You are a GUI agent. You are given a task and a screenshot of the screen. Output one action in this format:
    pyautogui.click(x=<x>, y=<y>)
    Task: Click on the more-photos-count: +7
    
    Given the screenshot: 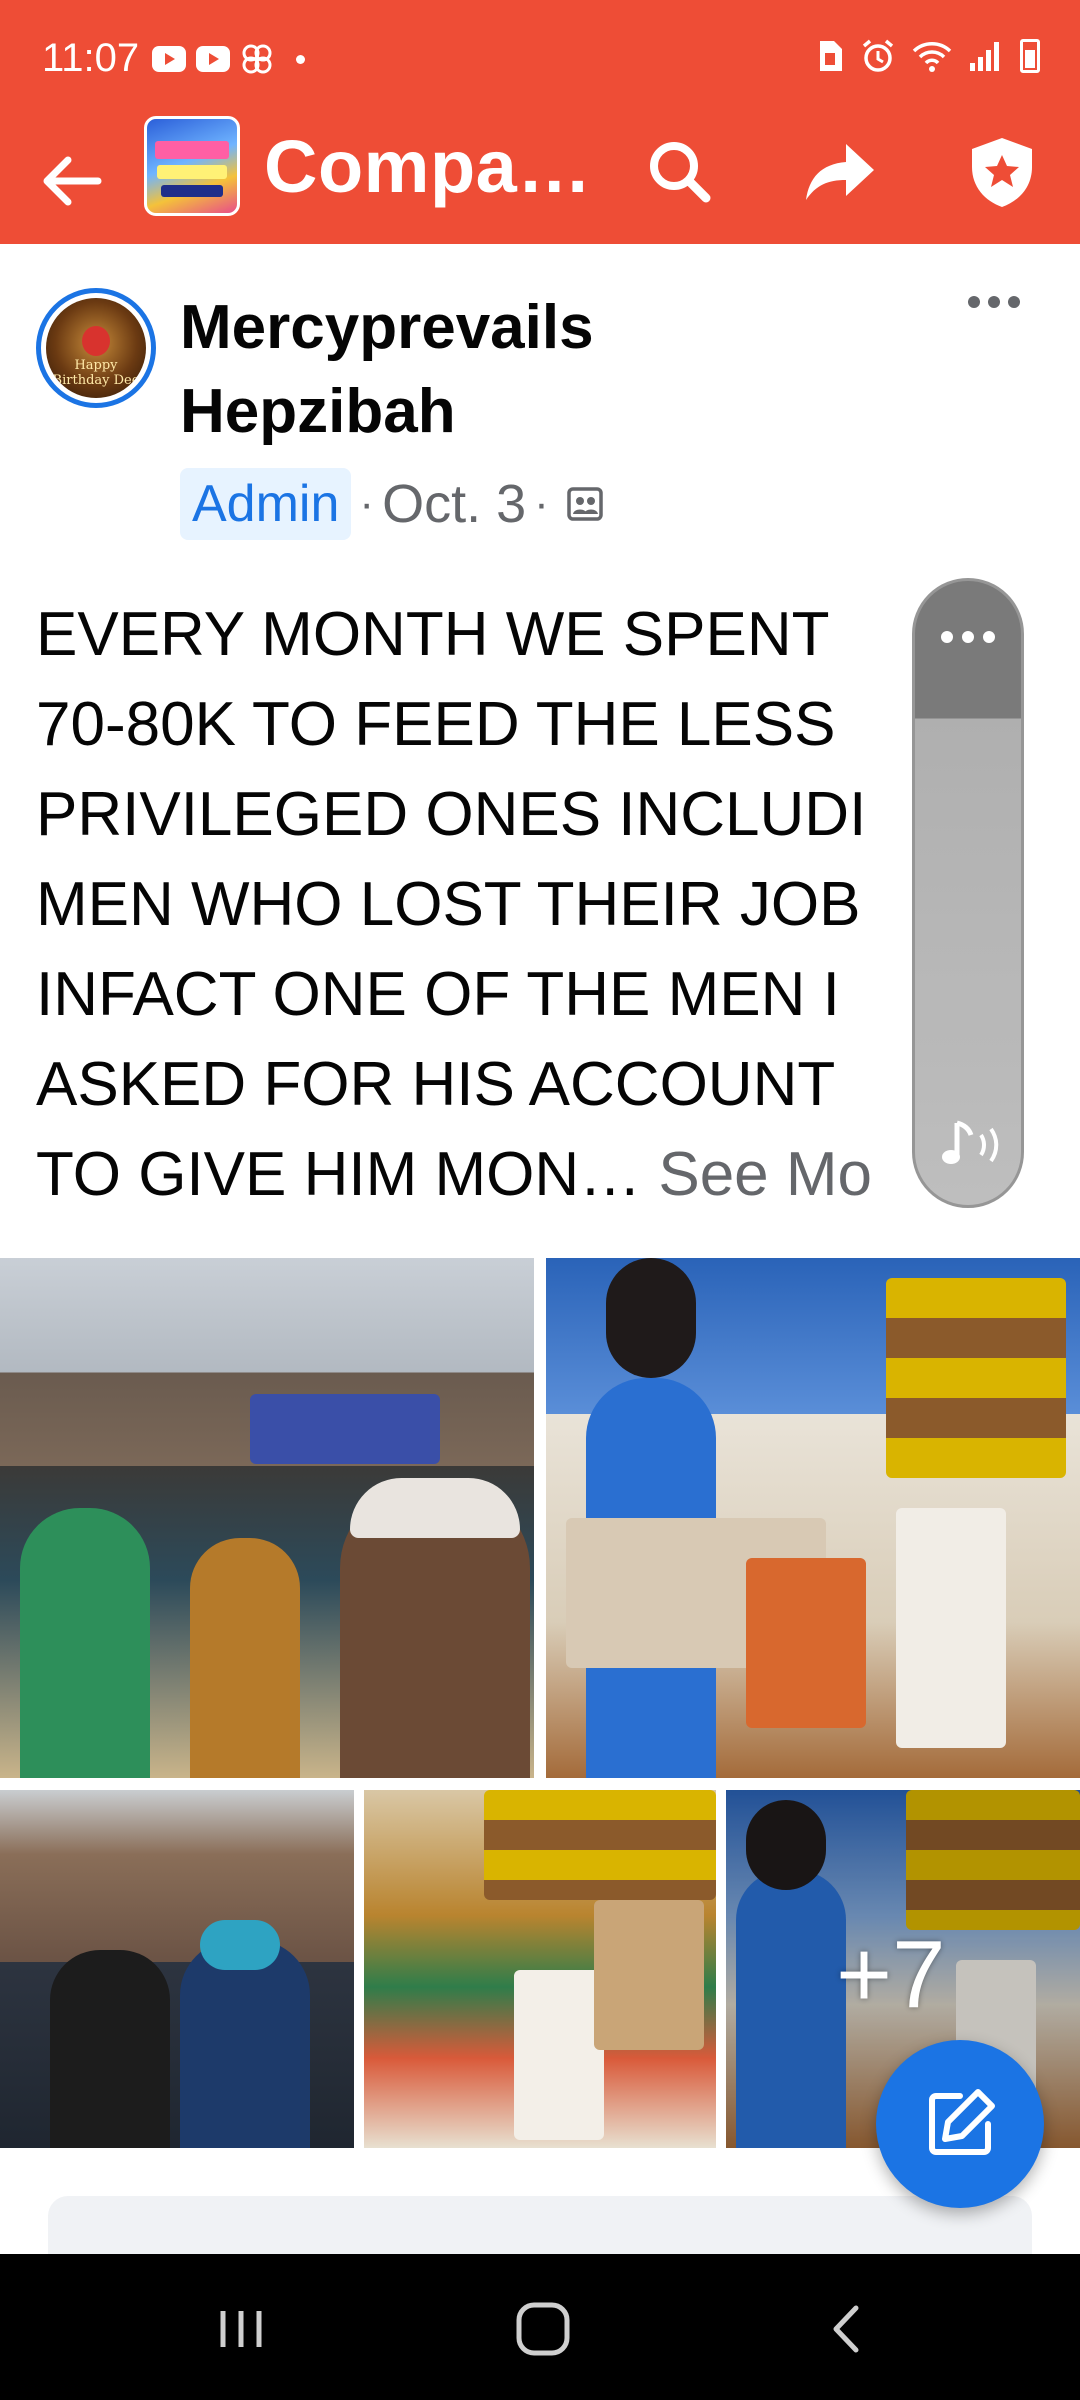 What is the action you would take?
    pyautogui.click(x=890, y=1975)
    